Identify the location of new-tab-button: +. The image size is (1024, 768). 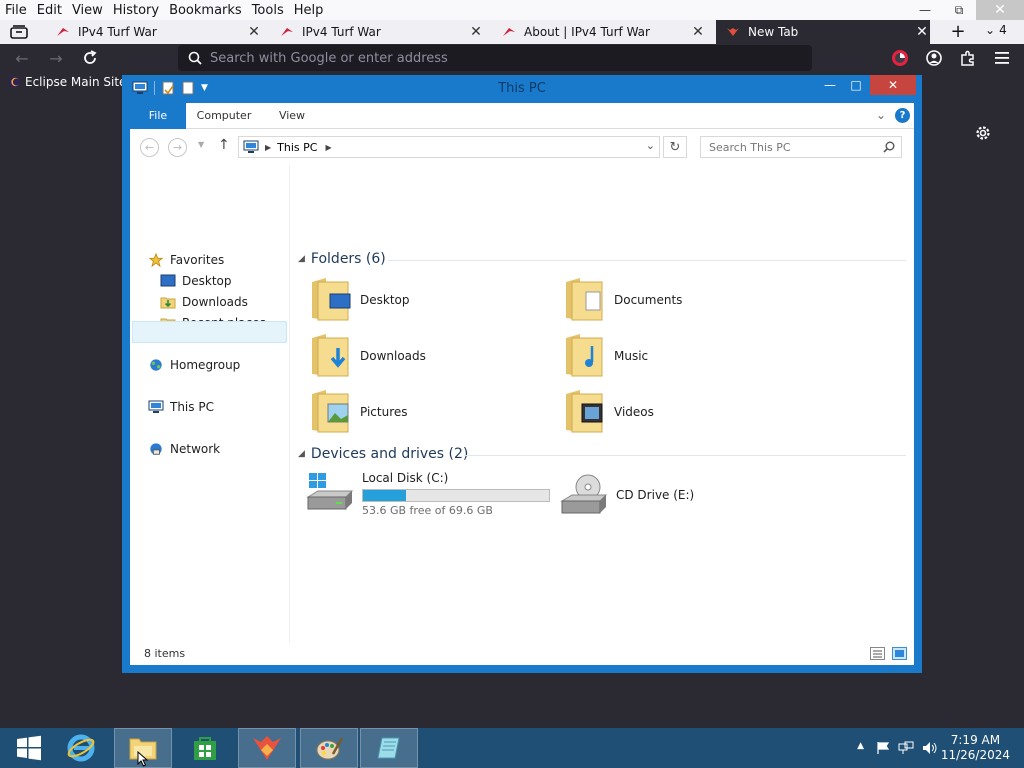
(958, 32).